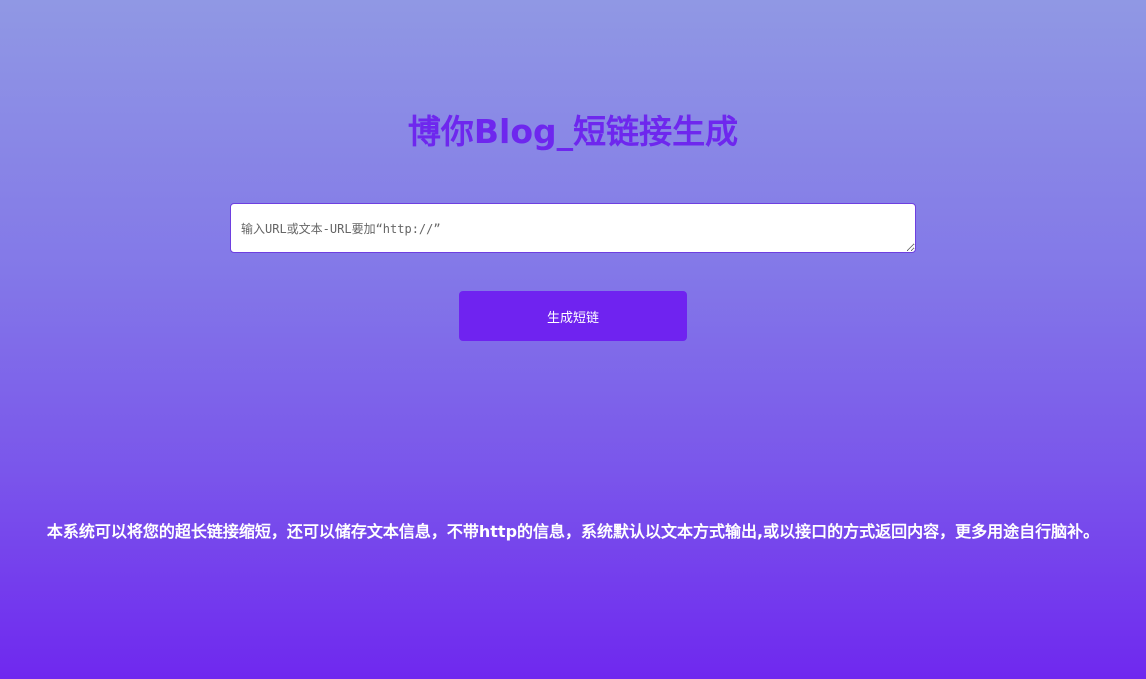  I want to click on url-input-wrapper, so click(573, 228).